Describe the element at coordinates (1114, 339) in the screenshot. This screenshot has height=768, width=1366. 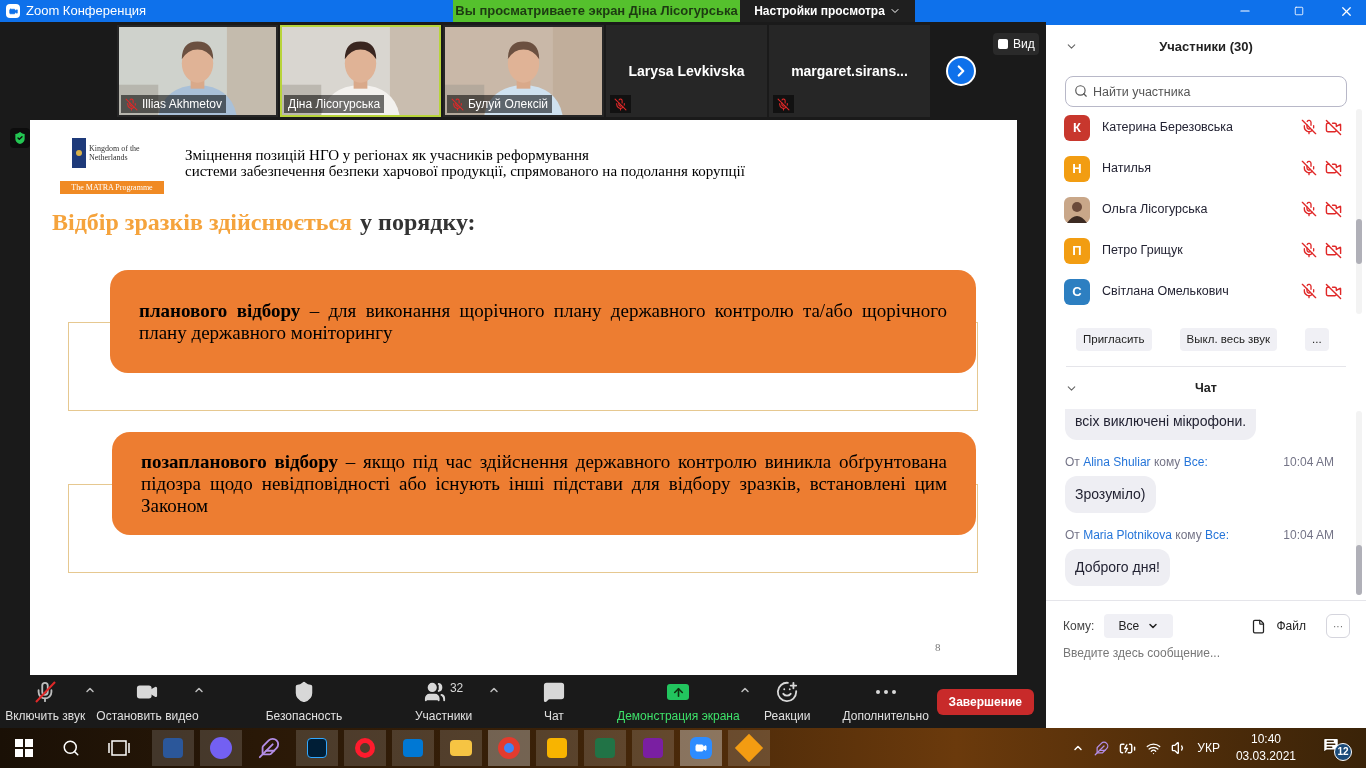
I see `participants-action-button: Пригласить` at that location.